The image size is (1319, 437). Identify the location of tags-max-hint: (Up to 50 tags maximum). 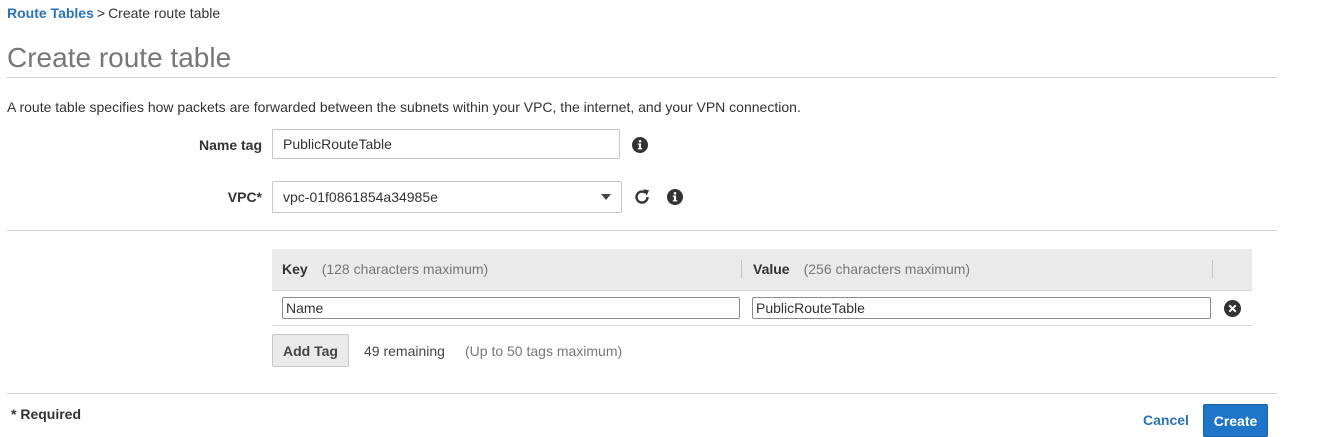
(544, 351).